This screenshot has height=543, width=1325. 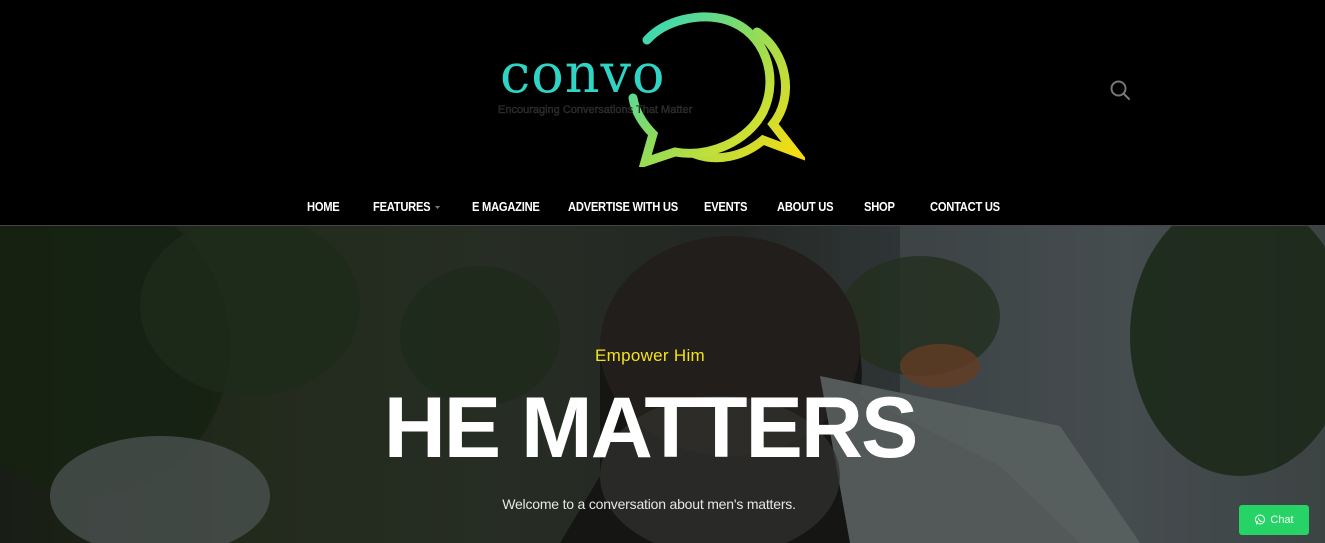 What do you see at coordinates (595, 110) in the screenshot?
I see `logo-tagline: Encouraging Conversations That Matter` at bounding box center [595, 110].